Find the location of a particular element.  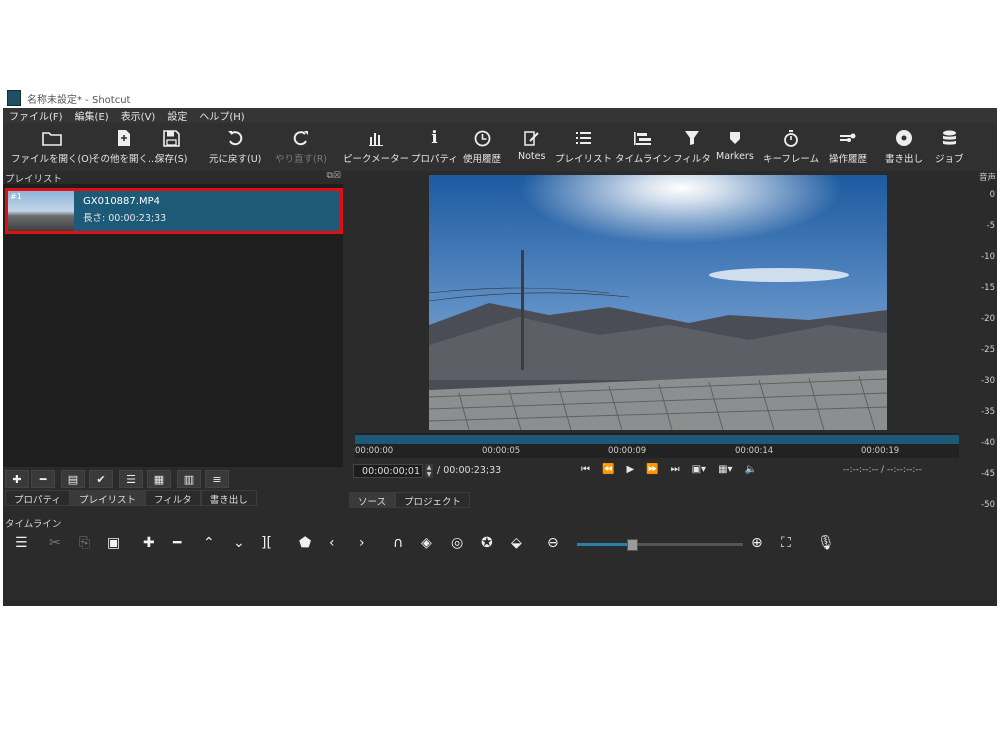

markers-button: Markers is located at coordinates (735, 144).